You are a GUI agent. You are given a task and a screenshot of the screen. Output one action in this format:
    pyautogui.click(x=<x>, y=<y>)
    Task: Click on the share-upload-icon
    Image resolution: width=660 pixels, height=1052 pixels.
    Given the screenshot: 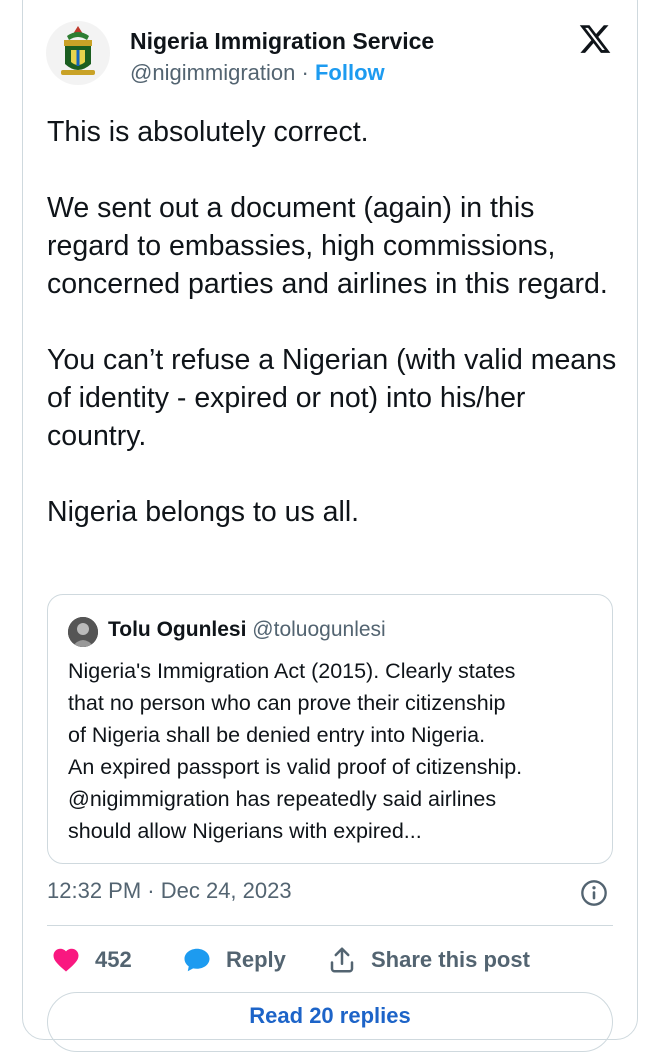 What is the action you would take?
    pyautogui.click(x=342, y=960)
    